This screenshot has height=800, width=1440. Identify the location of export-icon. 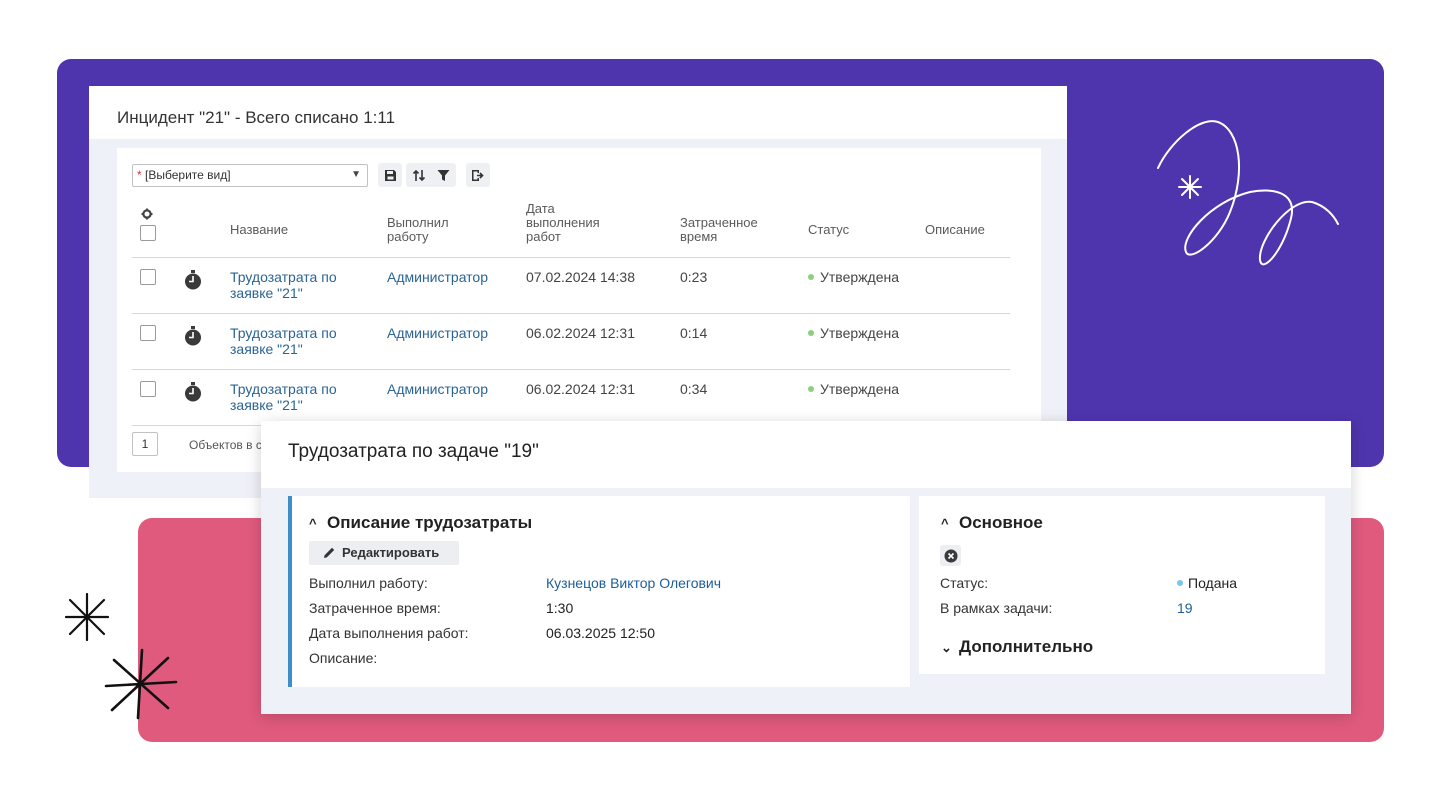
(478, 175).